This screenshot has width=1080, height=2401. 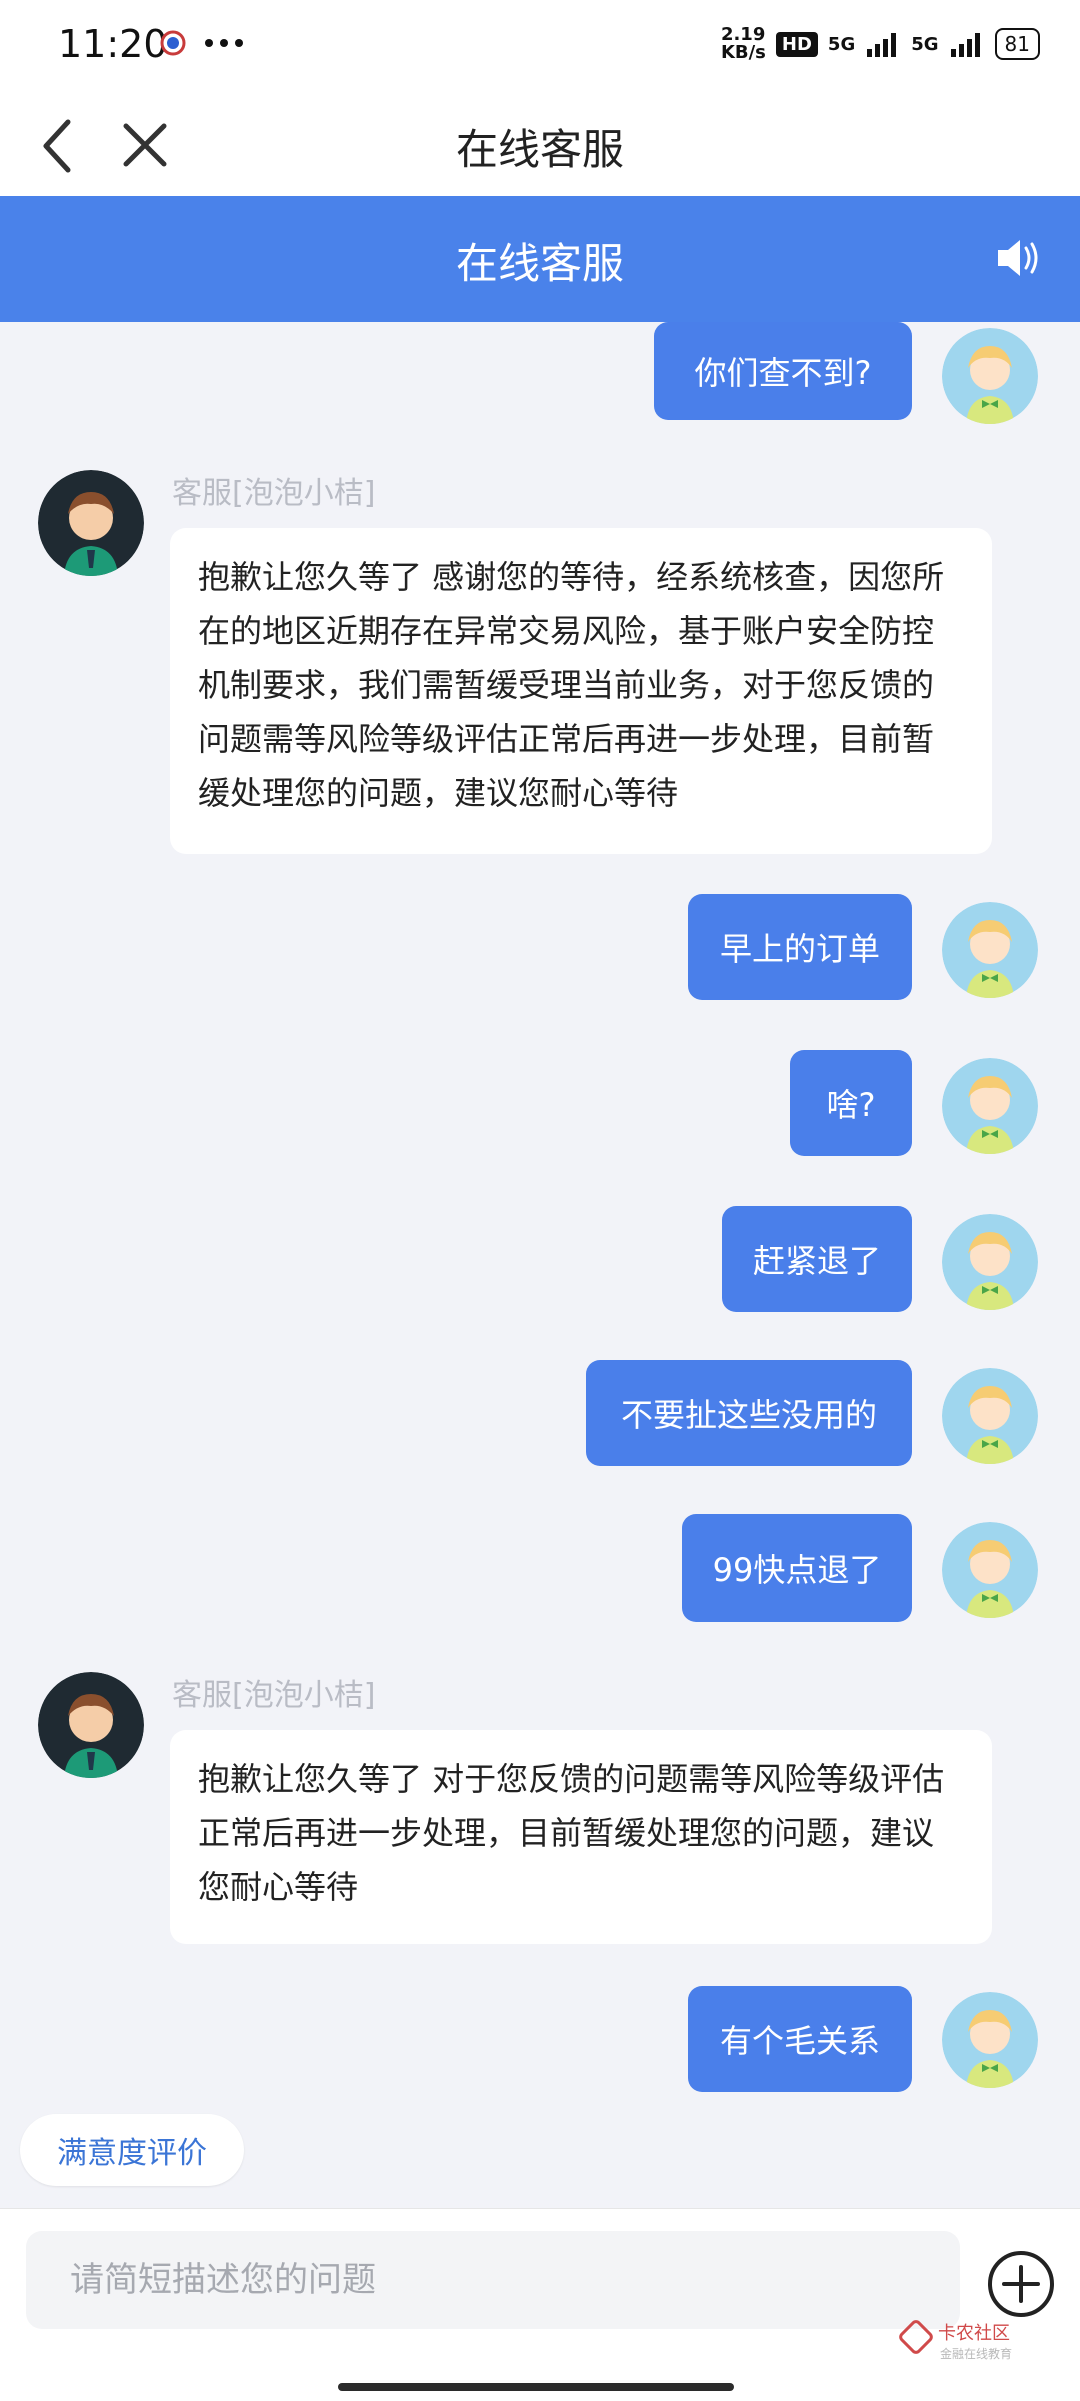 I want to click on watermark-subtext: 金融在线教育, so click(x=976, y=2354).